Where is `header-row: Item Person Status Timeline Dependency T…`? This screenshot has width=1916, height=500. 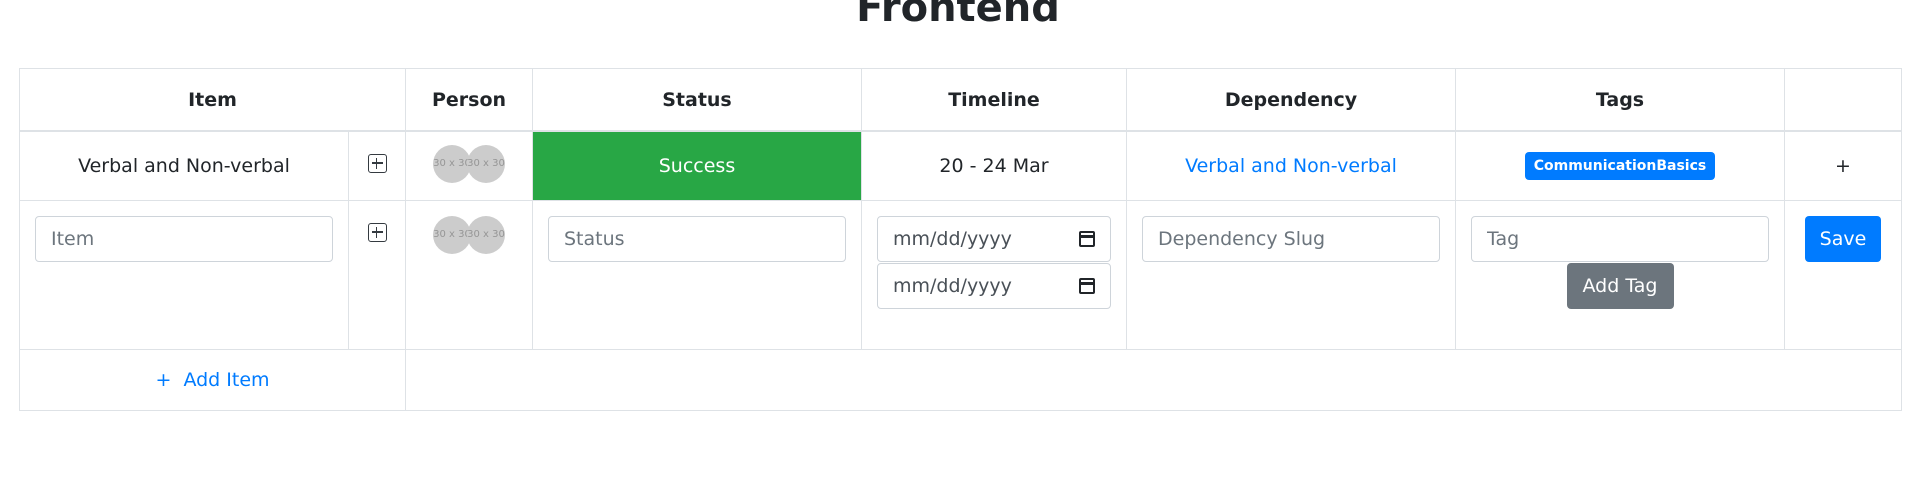 header-row: Item Person Status Timeline Dependency T… is located at coordinates (960, 100).